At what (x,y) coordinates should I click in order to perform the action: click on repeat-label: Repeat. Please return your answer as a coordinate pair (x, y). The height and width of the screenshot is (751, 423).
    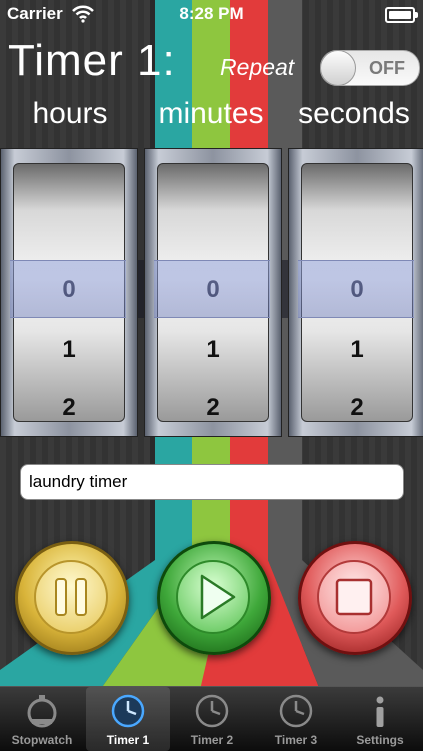
    Looking at the image, I should click on (257, 67).